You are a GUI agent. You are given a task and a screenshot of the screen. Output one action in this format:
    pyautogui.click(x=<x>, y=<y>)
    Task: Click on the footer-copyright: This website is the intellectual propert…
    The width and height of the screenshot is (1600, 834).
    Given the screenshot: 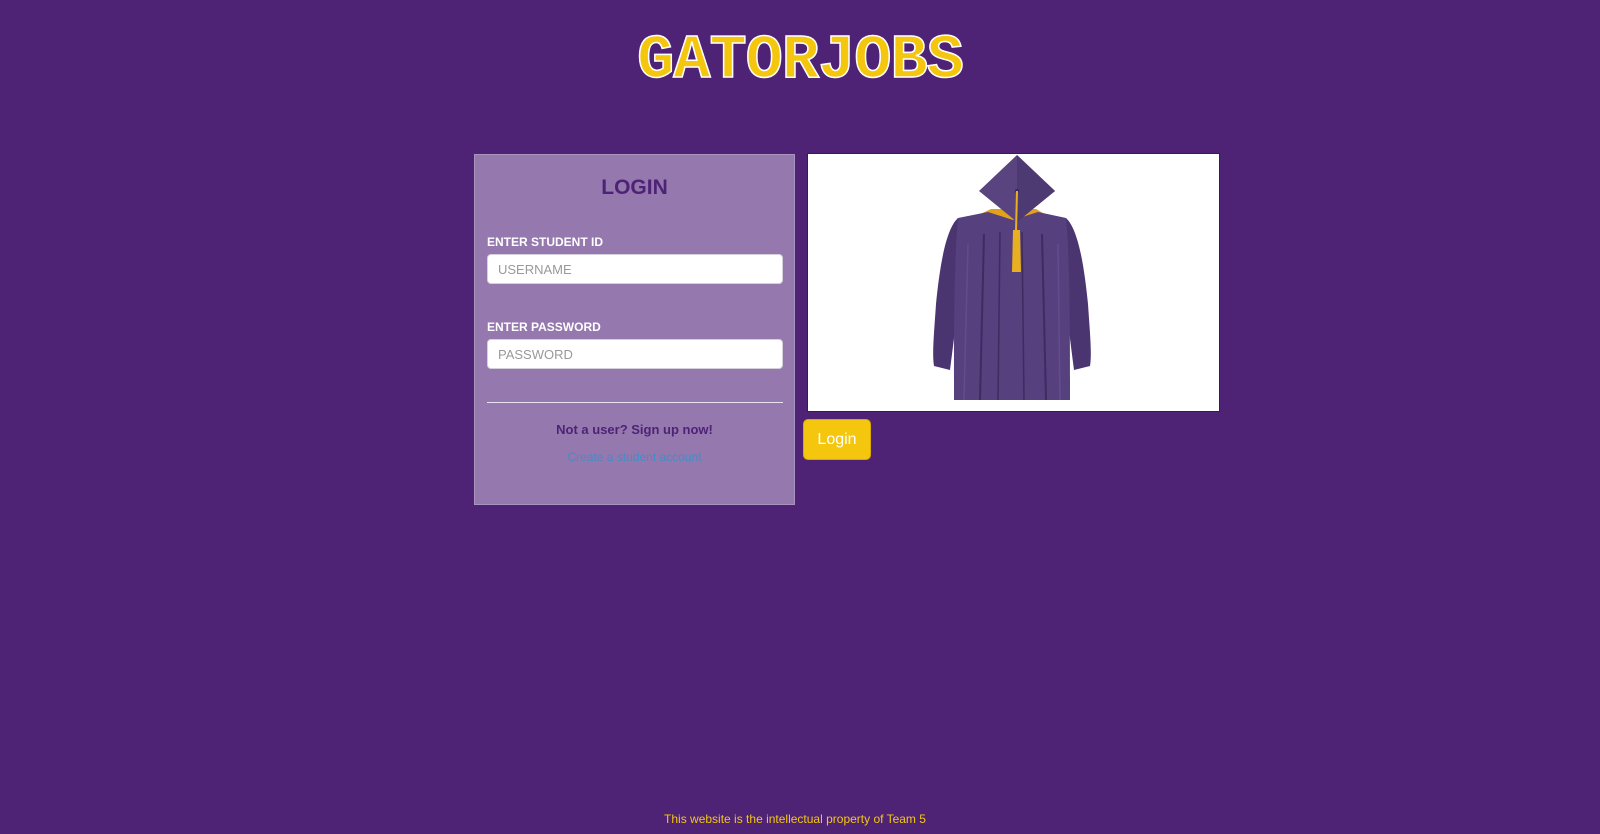 What is the action you would take?
    pyautogui.click(x=795, y=819)
    